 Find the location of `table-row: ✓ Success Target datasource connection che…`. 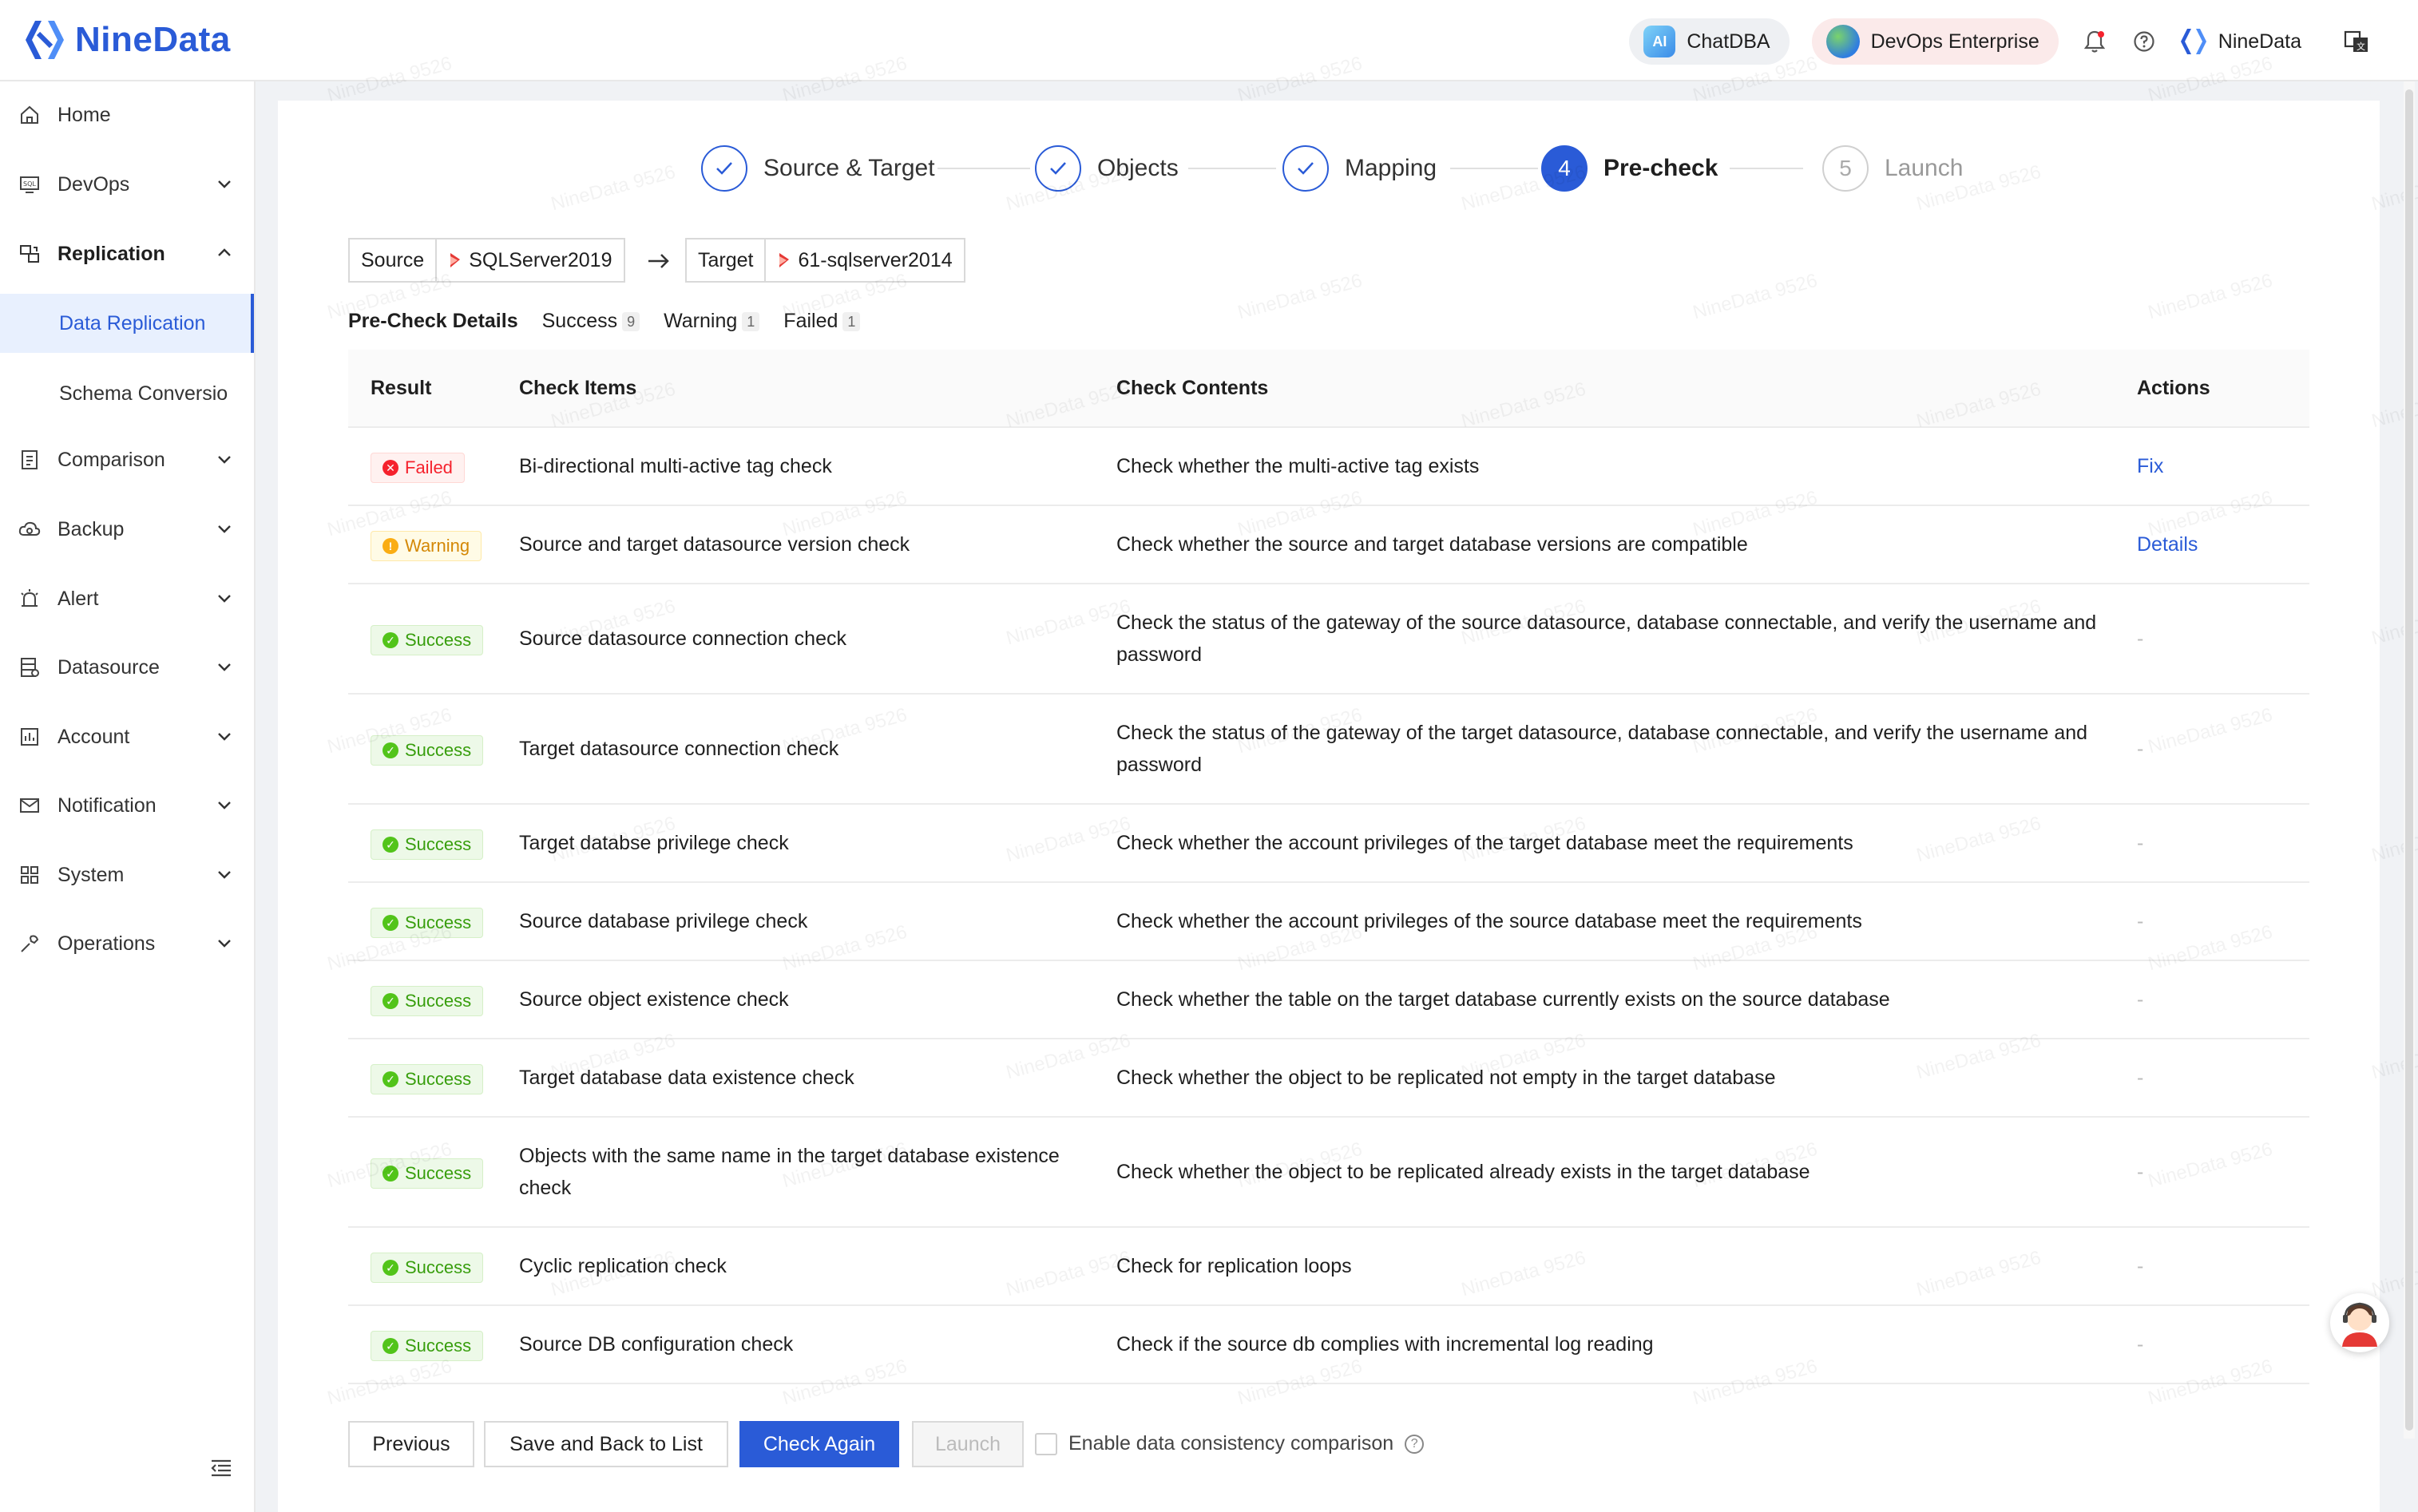

table-row: ✓ Success Target datasource connection che… is located at coordinates (1328, 750).